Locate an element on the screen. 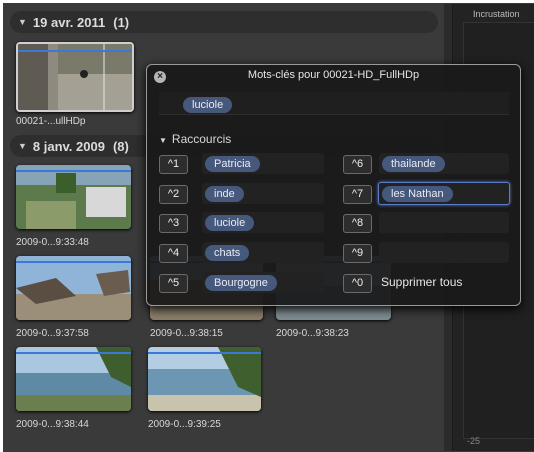 The image size is (534, 452). shortcut-slot-5: Bourgogne is located at coordinates (263, 282).